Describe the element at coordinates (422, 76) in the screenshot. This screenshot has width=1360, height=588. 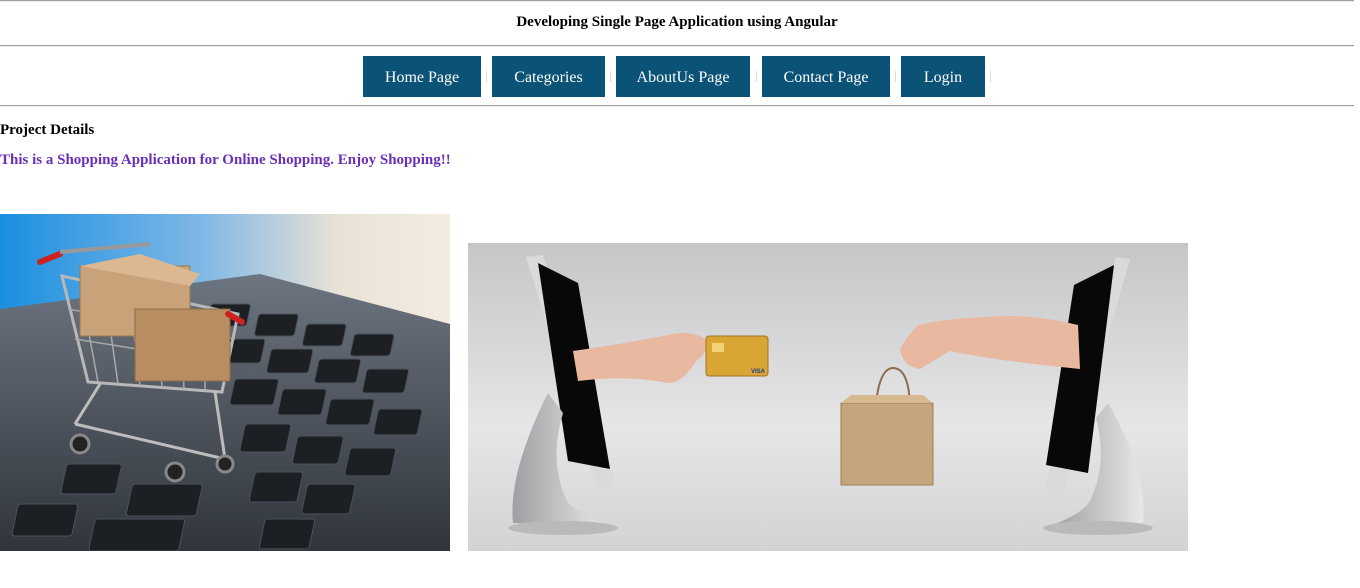
I see `nav-home-button: Home Page` at that location.